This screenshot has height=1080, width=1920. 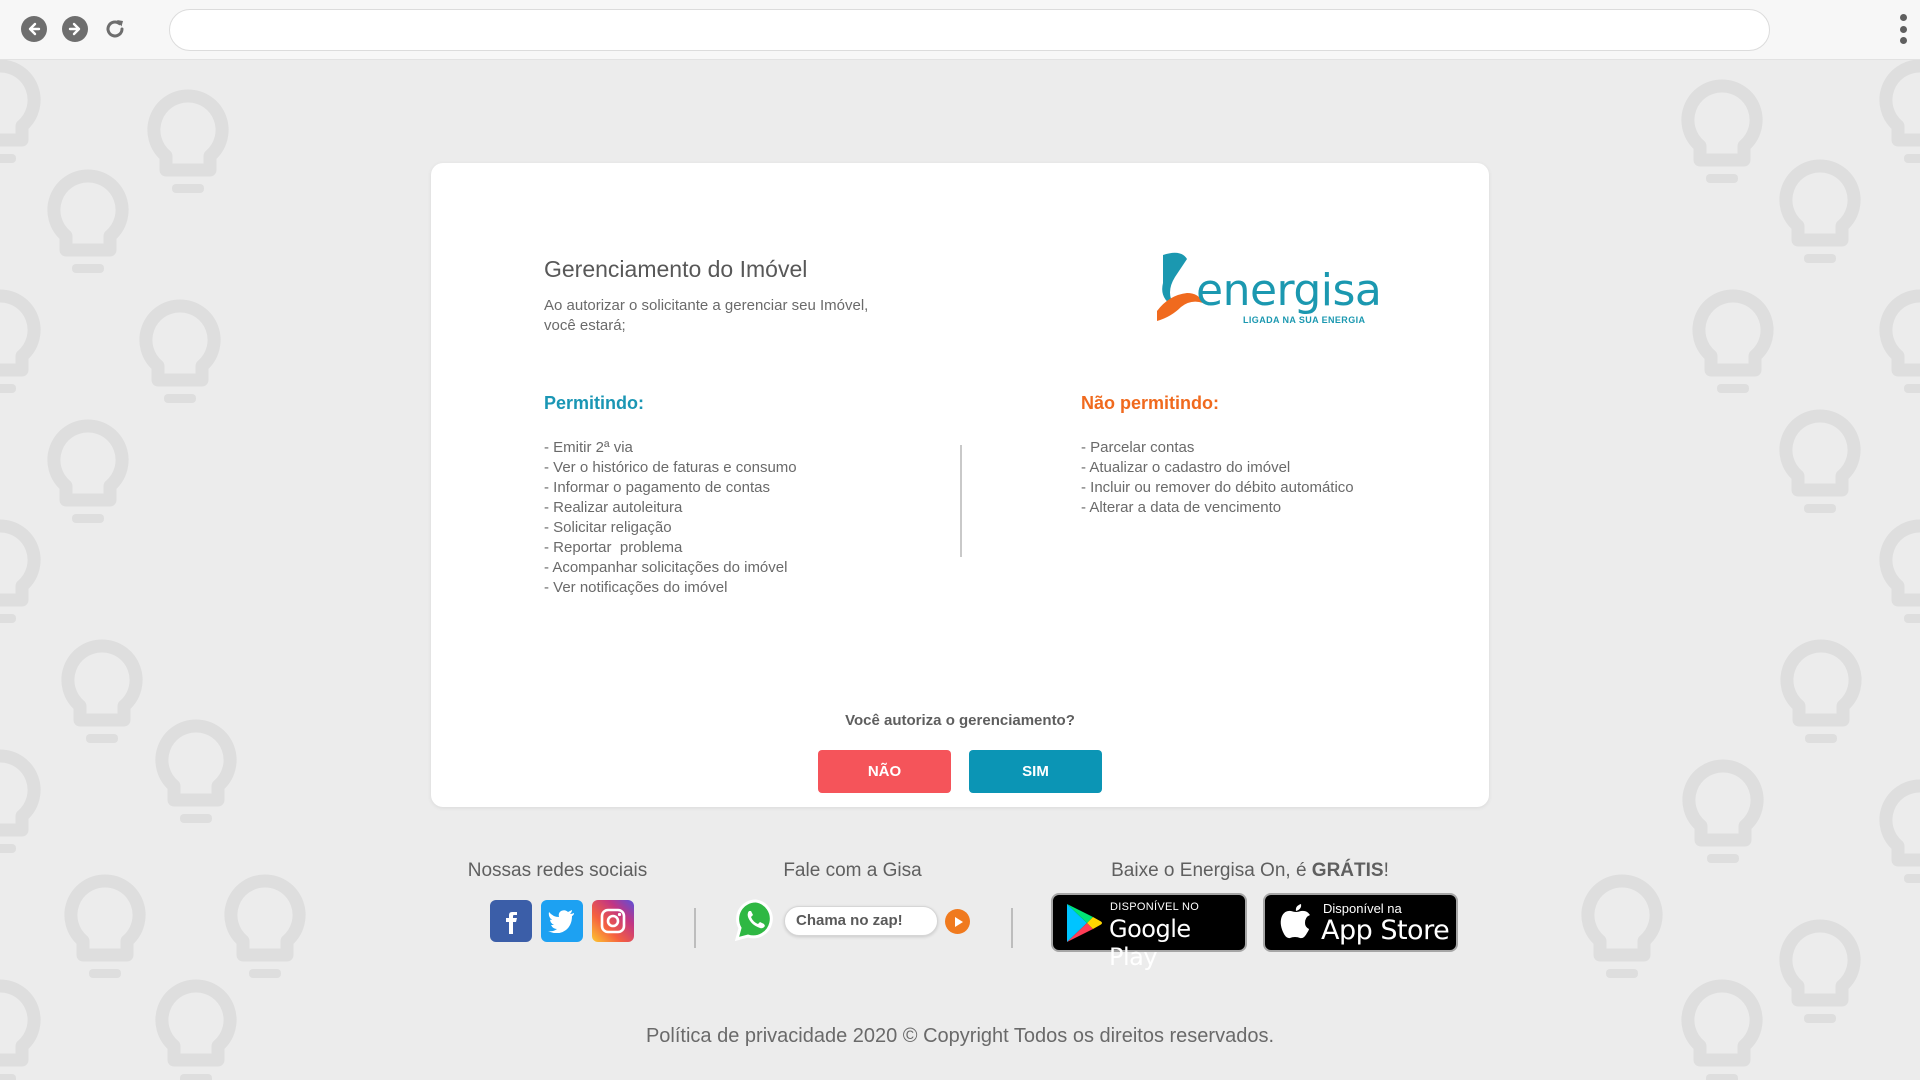 I want to click on energisa-tagline: LIGADA NA SUA ENERGIA, so click(x=1304, y=320).